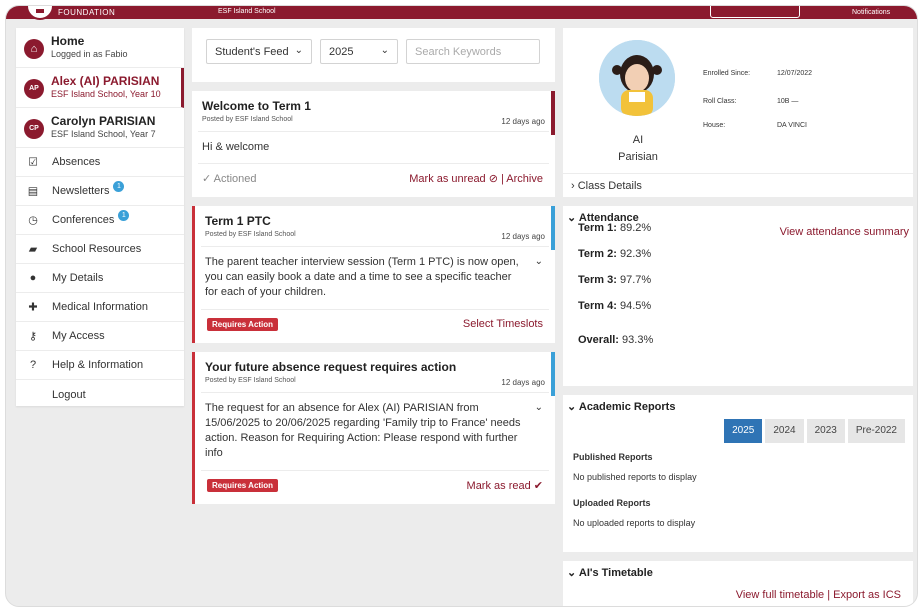  I want to click on overall-value: 93.3%, so click(638, 340).